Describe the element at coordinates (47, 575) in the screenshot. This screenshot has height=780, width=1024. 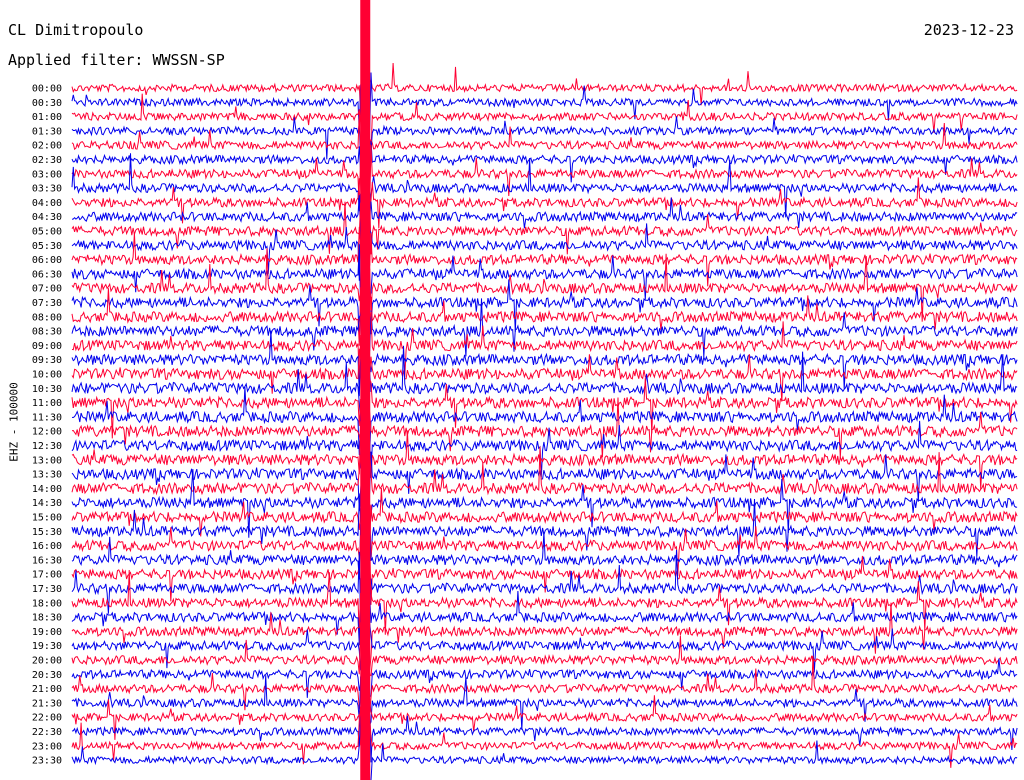
I see `time-tick-label: 17:00` at that location.